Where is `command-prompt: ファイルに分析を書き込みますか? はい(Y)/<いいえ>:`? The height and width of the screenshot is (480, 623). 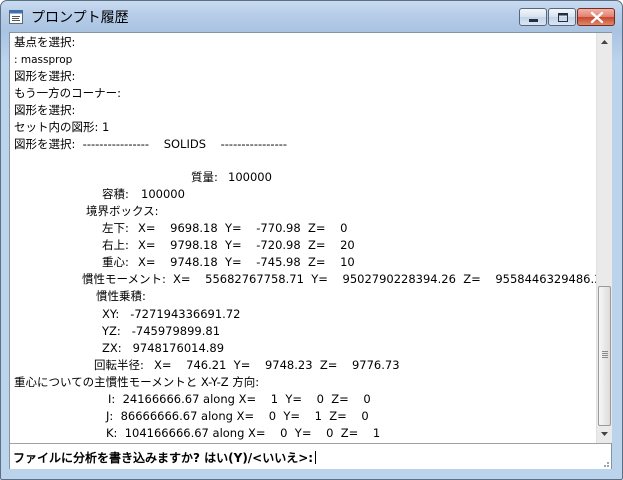 command-prompt: ファイルに分析を書き込みますか? はい(Y)/<いいえ>: is located at coordinates (165, 457).